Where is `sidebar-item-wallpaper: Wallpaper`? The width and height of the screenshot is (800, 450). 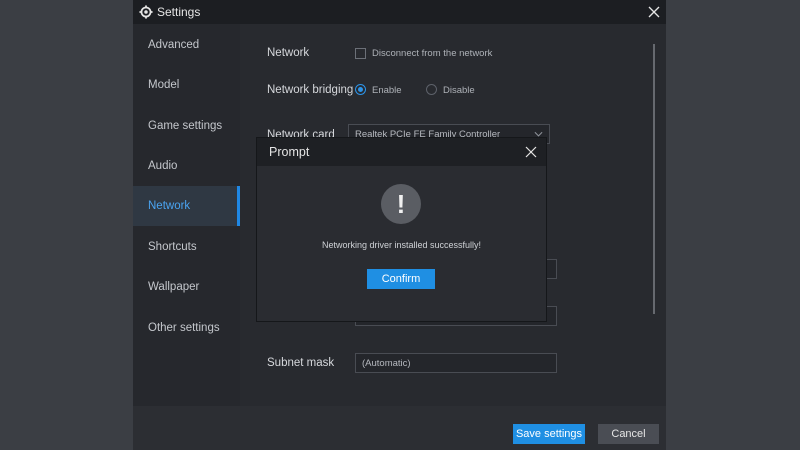 sidebar-item-wallpaper: Wallpaper is located at coordinates (186, 287).